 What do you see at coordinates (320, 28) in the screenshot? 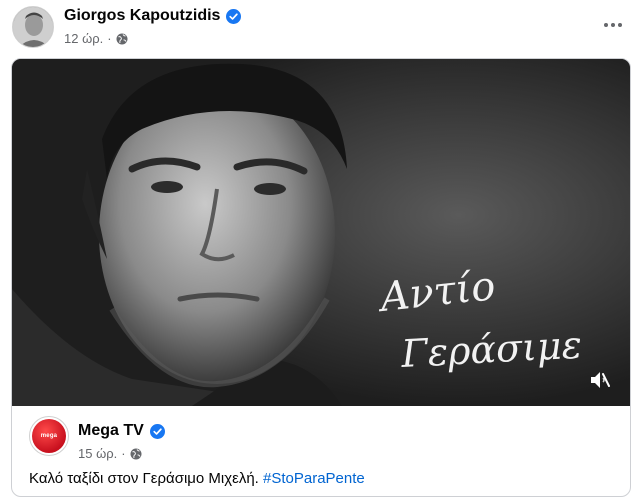
I see `post-header: Giorgos Kapoutzidis 12 ώρ. ·` at bounding box center [320, 28].